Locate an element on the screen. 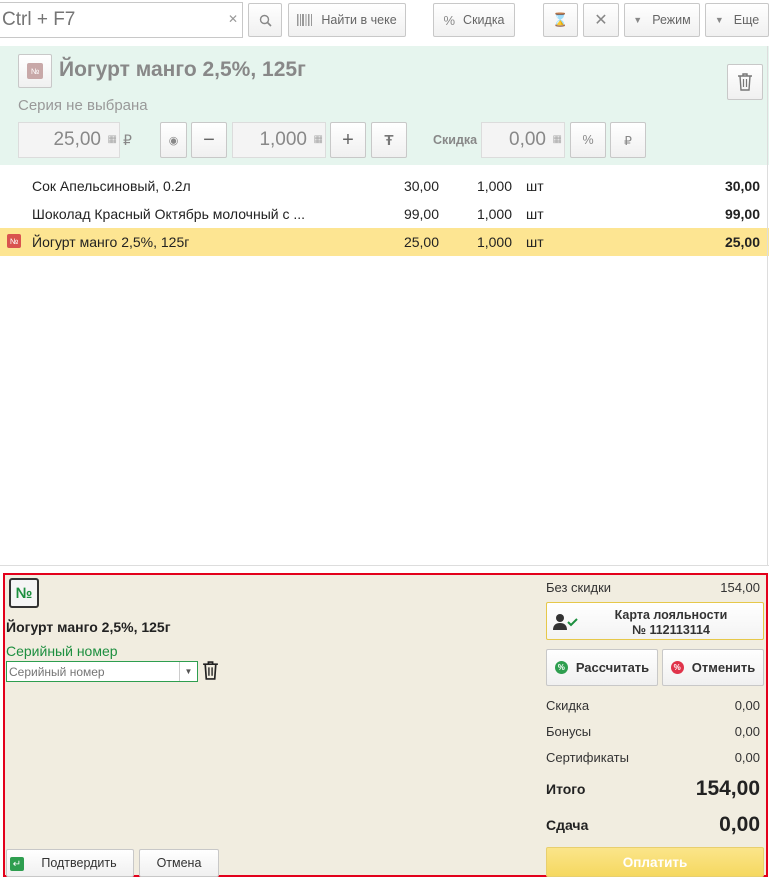  search-box: ✕ is located at coordinates (121, 20).